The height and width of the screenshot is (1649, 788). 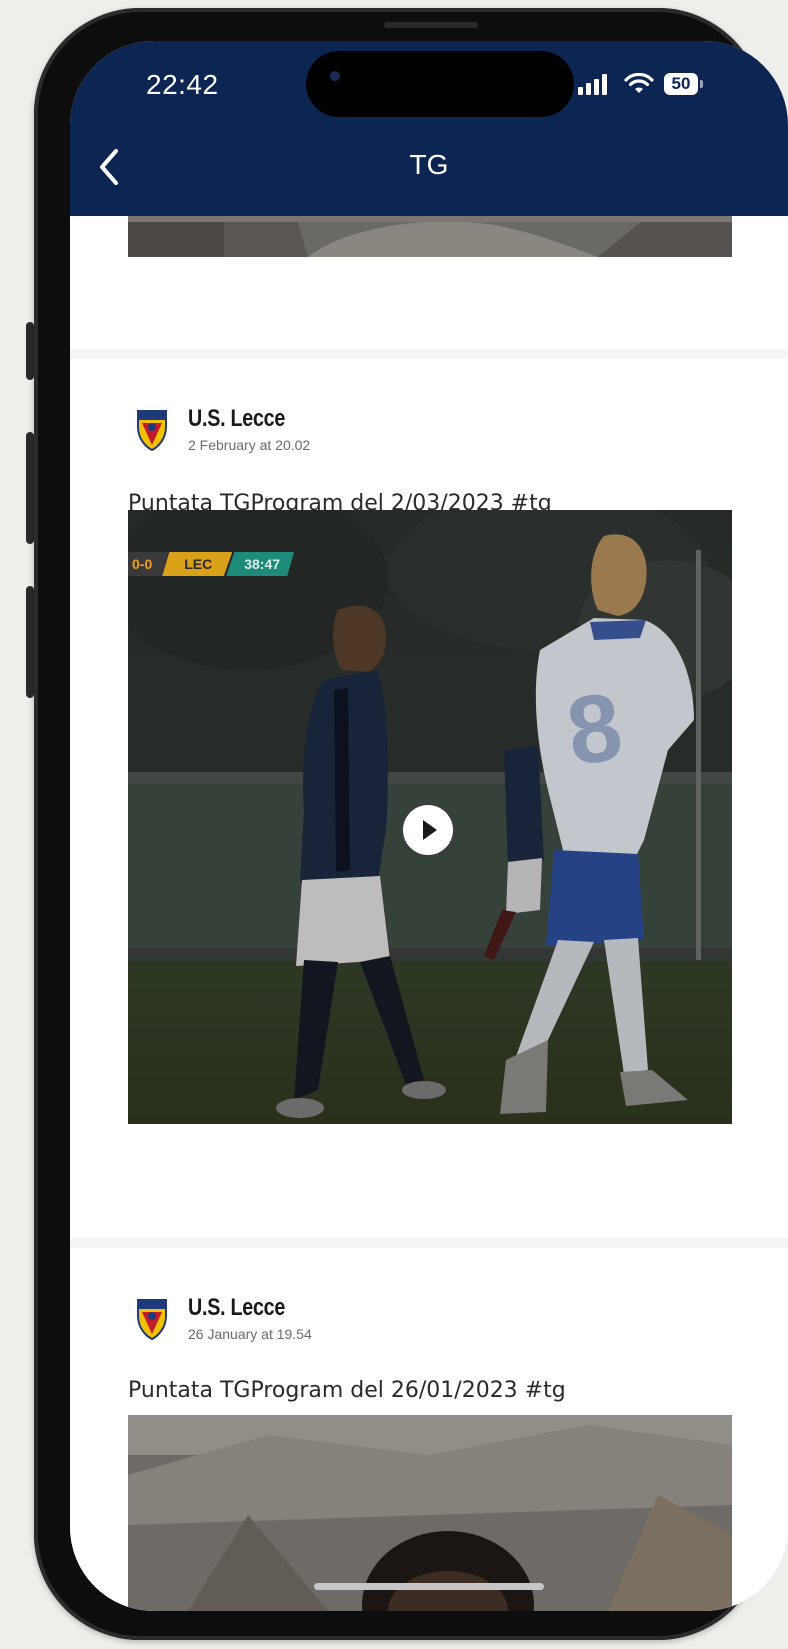 What do you see at coordinates (701, 84) in the screenshot?
I see `battery-tip` at bounding box center [701, 84].